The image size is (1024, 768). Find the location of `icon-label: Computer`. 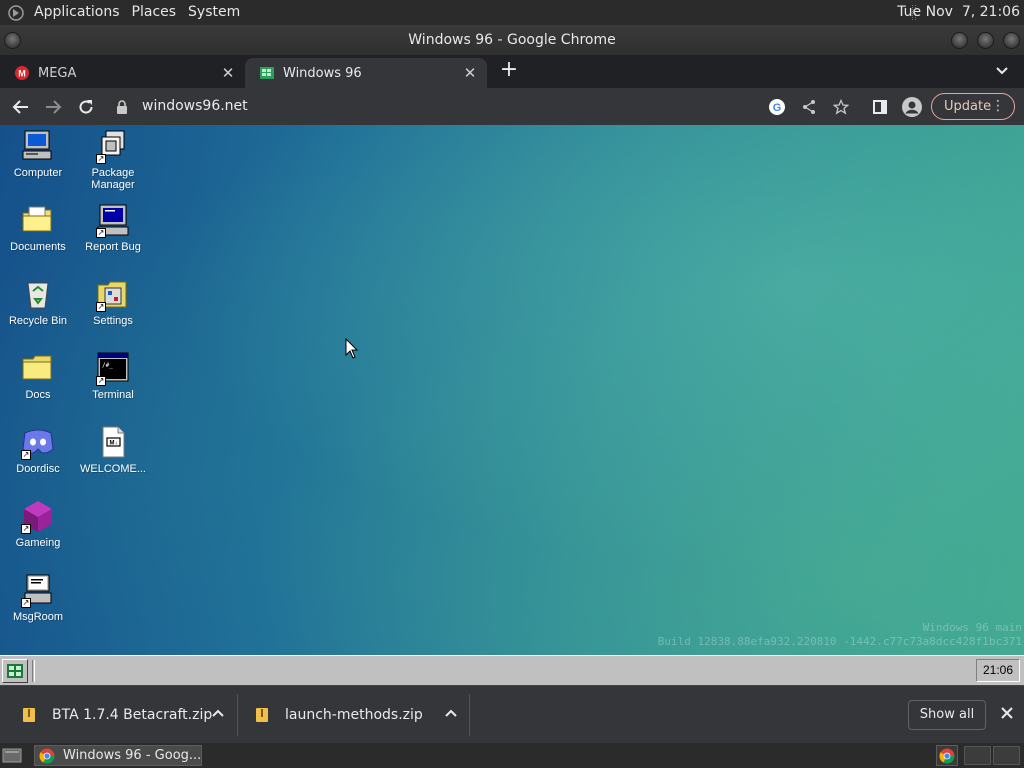

icon-label: Computer is located at coordinates (38, 173).